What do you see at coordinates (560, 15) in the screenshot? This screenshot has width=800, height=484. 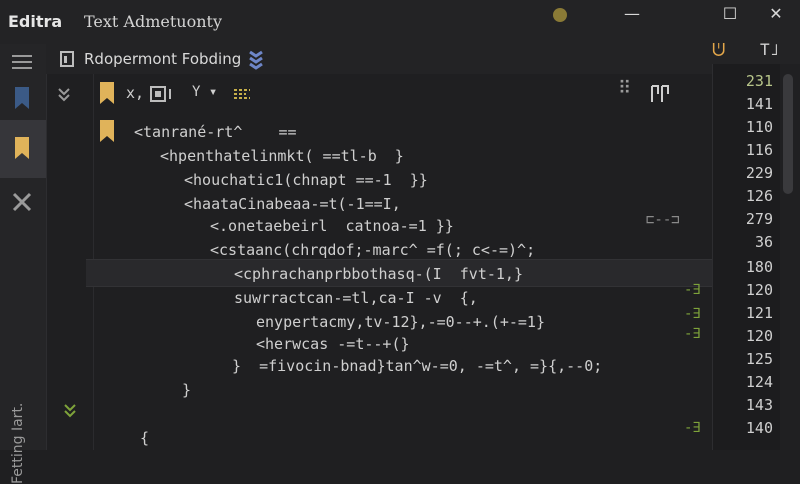 I see `status-dot-icon` at bounding box center [560, 15].